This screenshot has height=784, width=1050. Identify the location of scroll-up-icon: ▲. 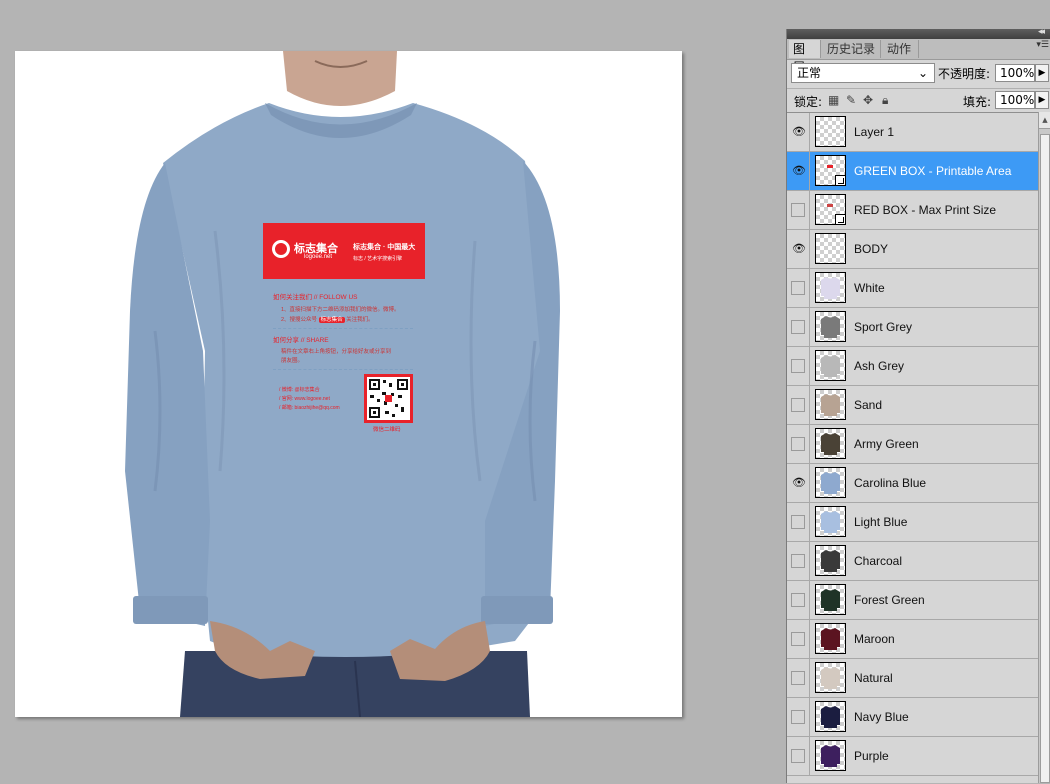
(1044, 120).